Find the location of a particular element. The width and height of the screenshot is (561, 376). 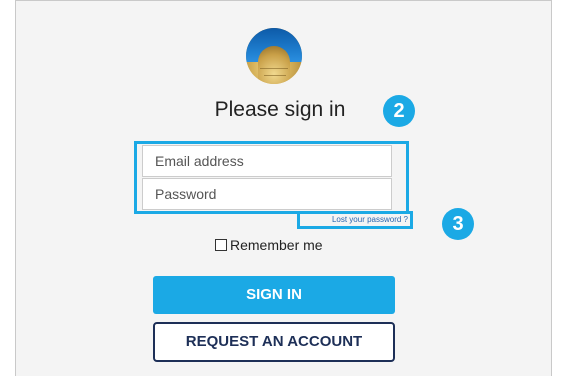

remember-me-label: Remember me is located at coordinates (276, 245).